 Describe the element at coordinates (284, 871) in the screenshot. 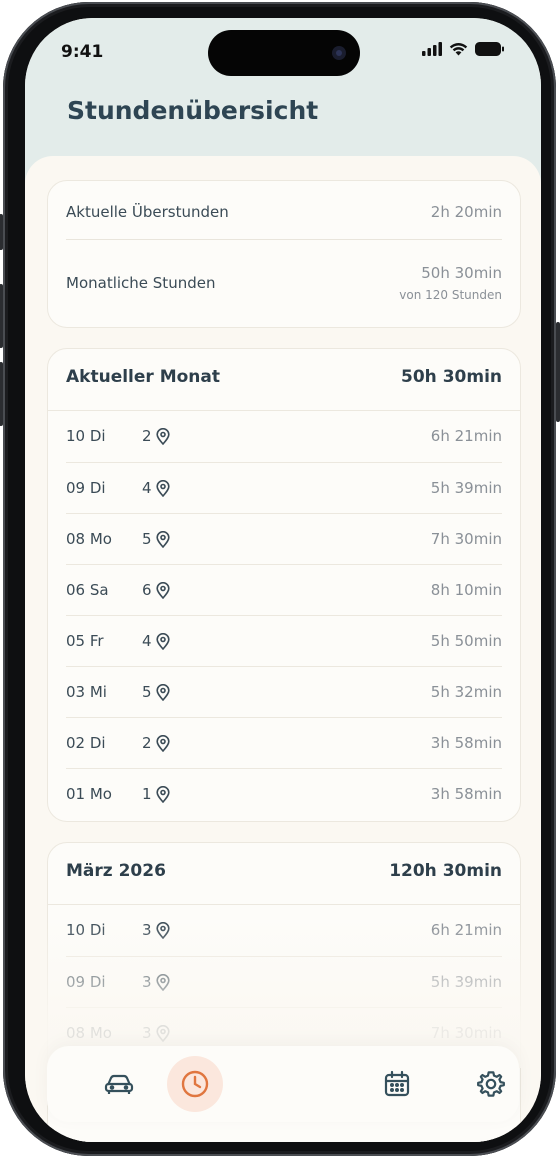

I see `previous-month-header: März 2026 120h 30min` at that location.